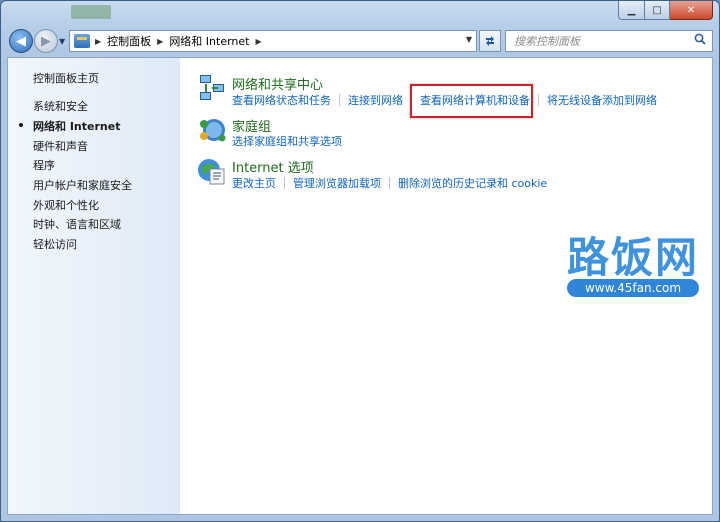  Describe the element at coordinates (212, 130) in the screenshot. I see `homegroup-icon` at that location.